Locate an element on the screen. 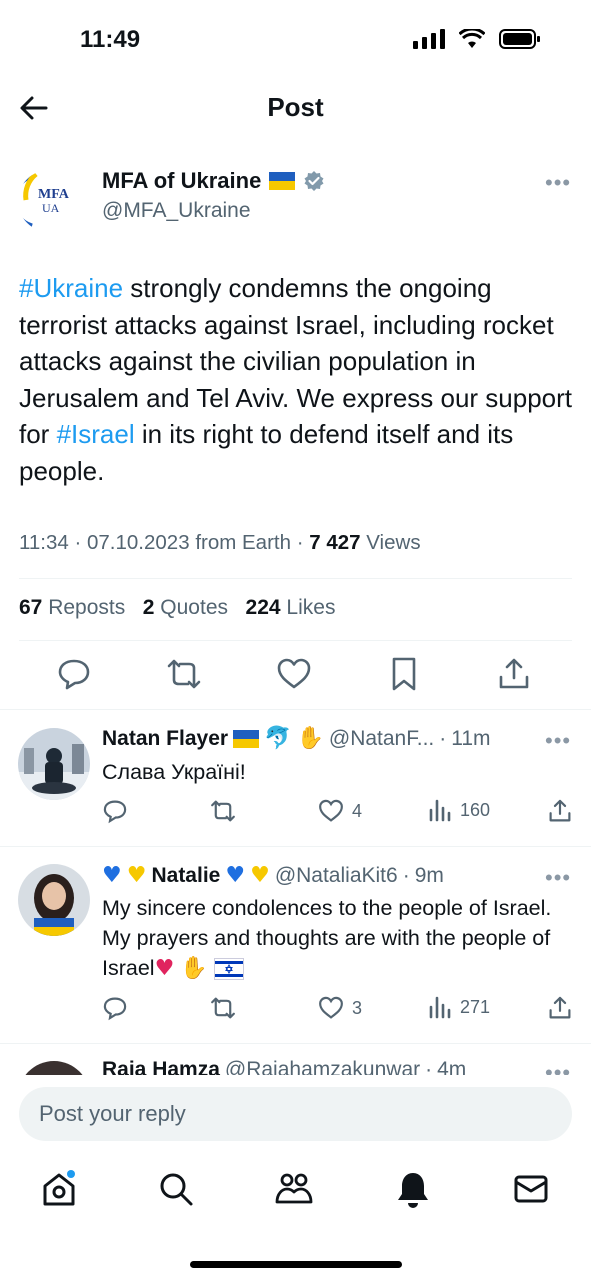  reply-actions: 3 271 is located at coordinates (337, 1010).